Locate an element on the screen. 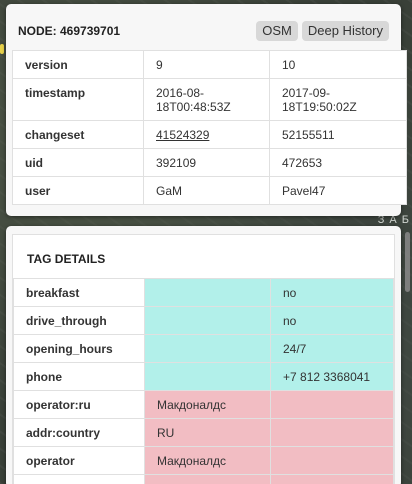 This screenshot has height=484, width=412. tag-key: operator:ru is located at coordinates (79, 404).